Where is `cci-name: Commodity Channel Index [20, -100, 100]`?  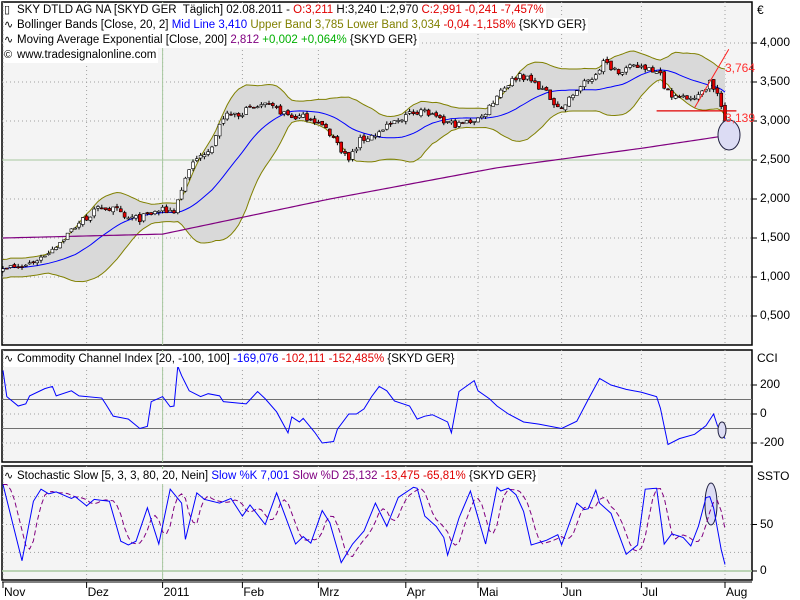 cci-name: Commodity Channel Index [20, -100, 100] is located at coordinates (123, 359).